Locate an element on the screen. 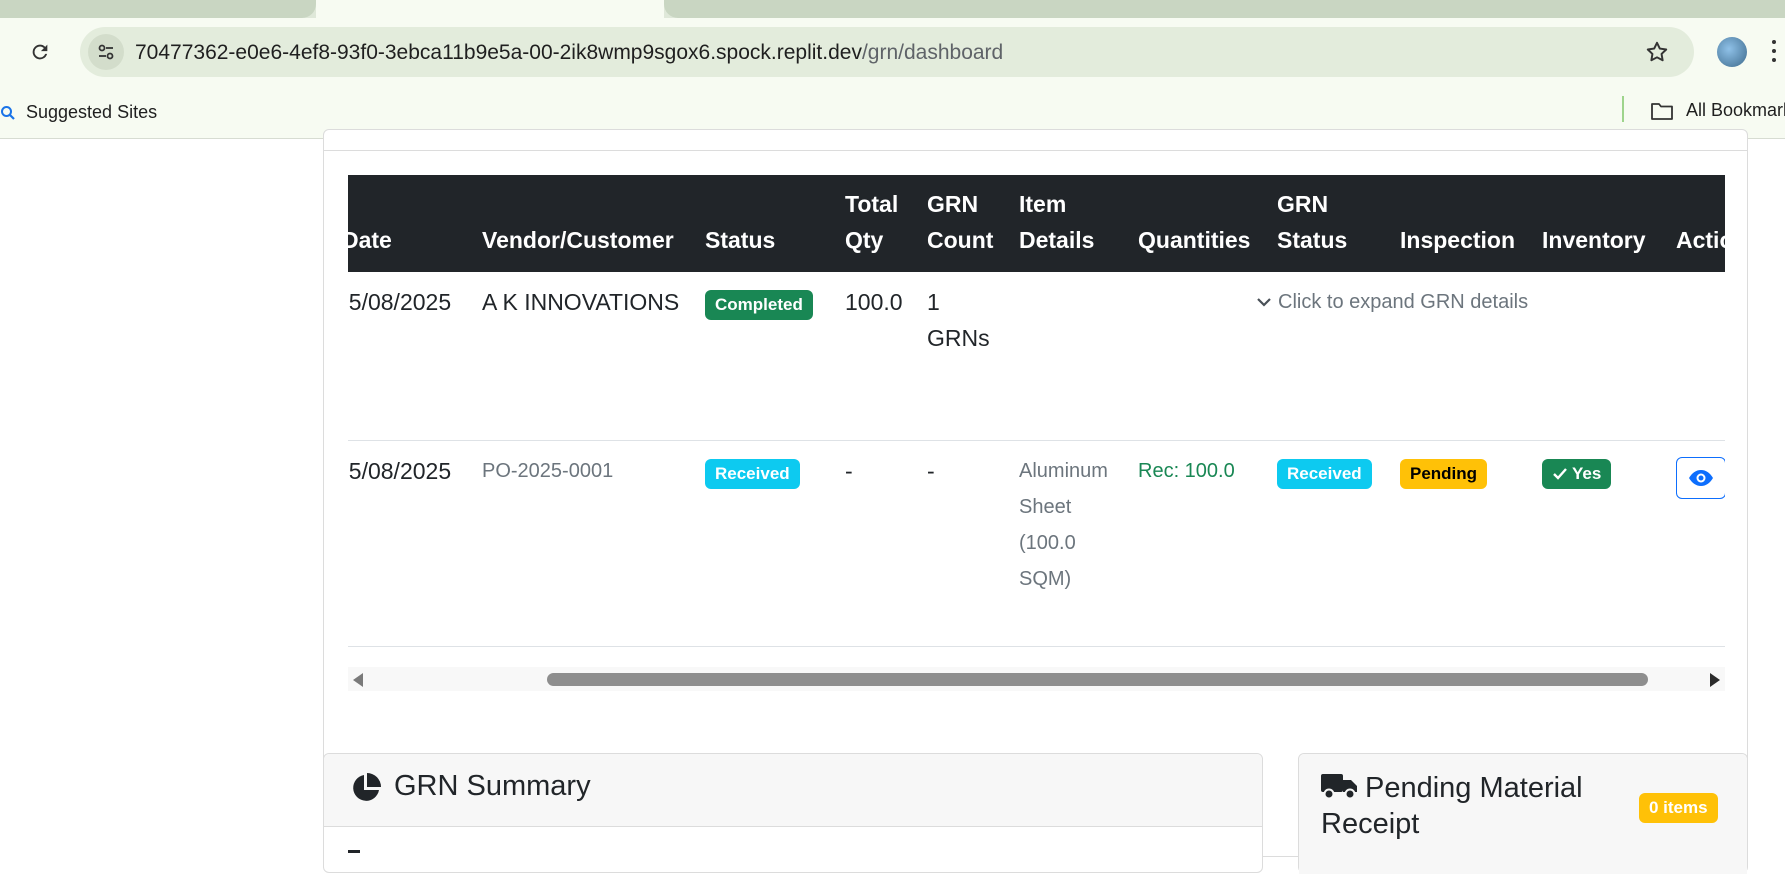 The height and width of the screenshot is (874, 1785). bookmark-suggested-sites: Suggested Sites is located at coordinates (78, 112).